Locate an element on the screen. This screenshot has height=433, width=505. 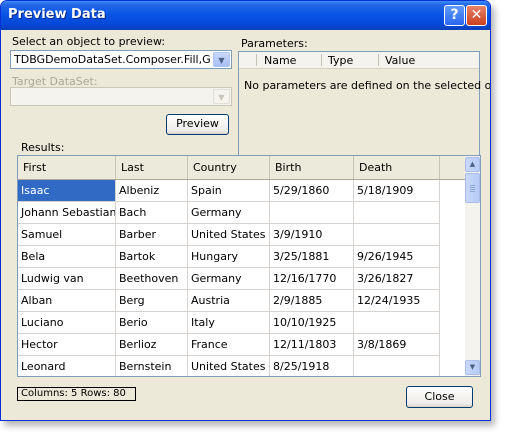
cell-country: Italy is located at coordinates (229, 323).